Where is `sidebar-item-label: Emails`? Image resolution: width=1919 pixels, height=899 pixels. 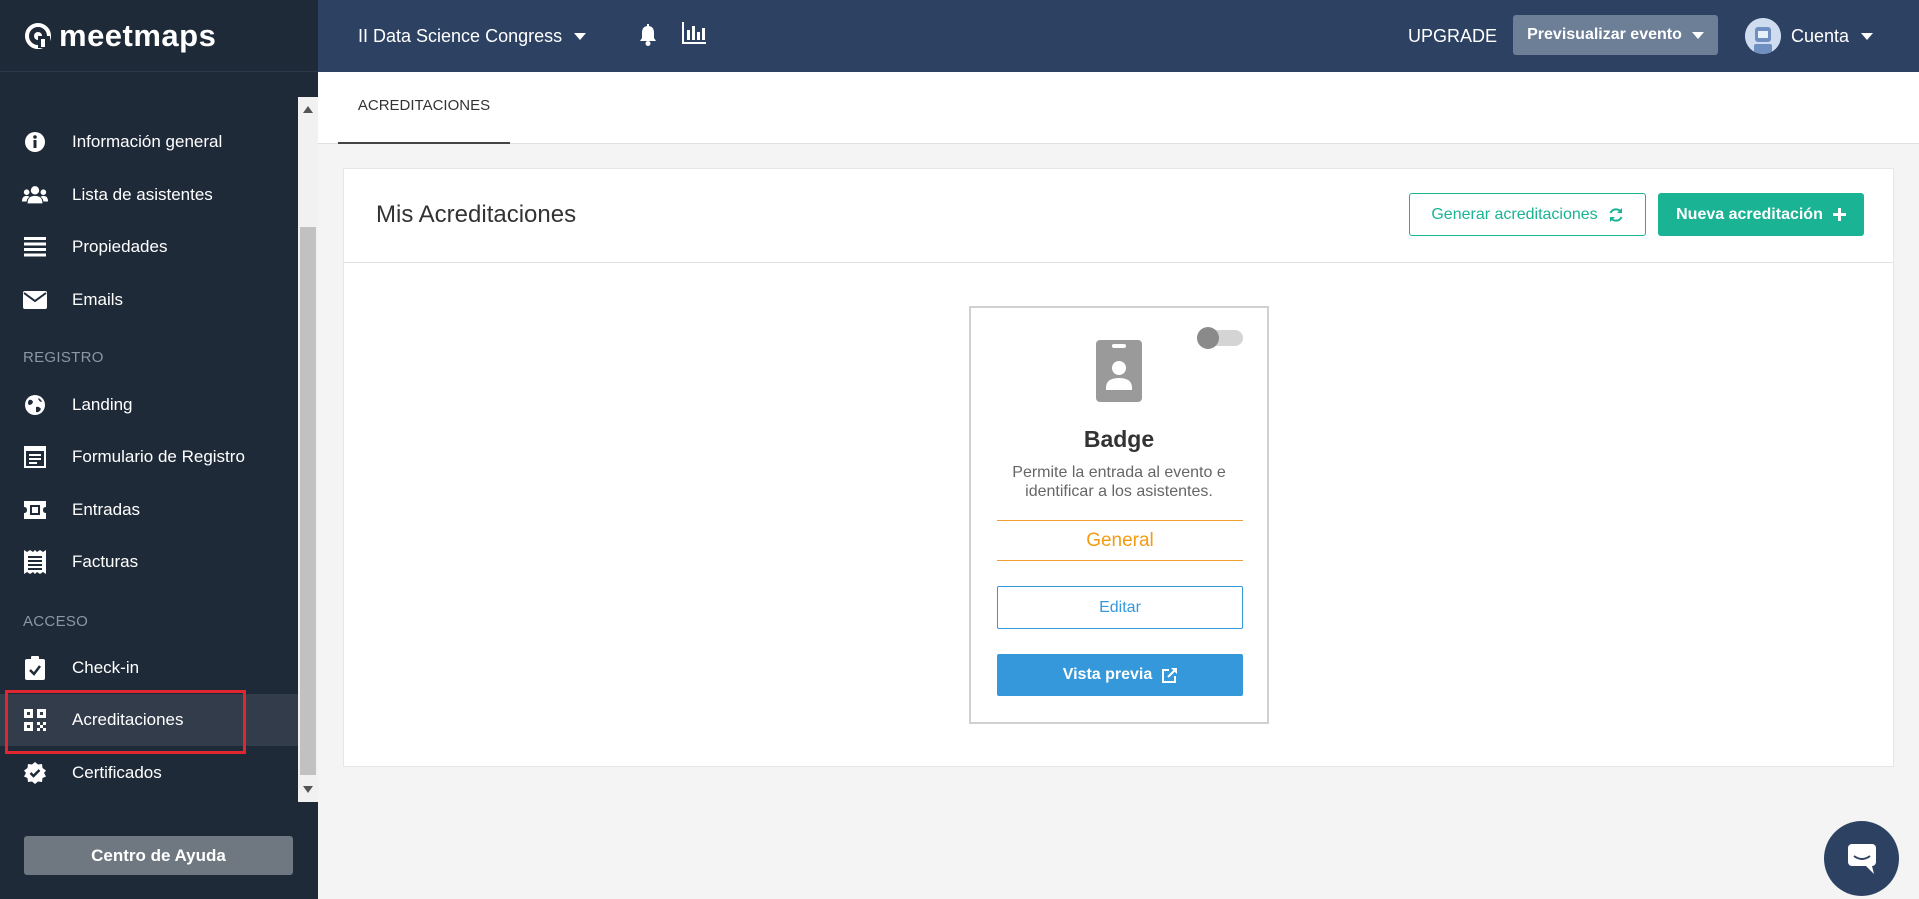 sidebar-item-label: Emails is located at coordinates (98, 299).